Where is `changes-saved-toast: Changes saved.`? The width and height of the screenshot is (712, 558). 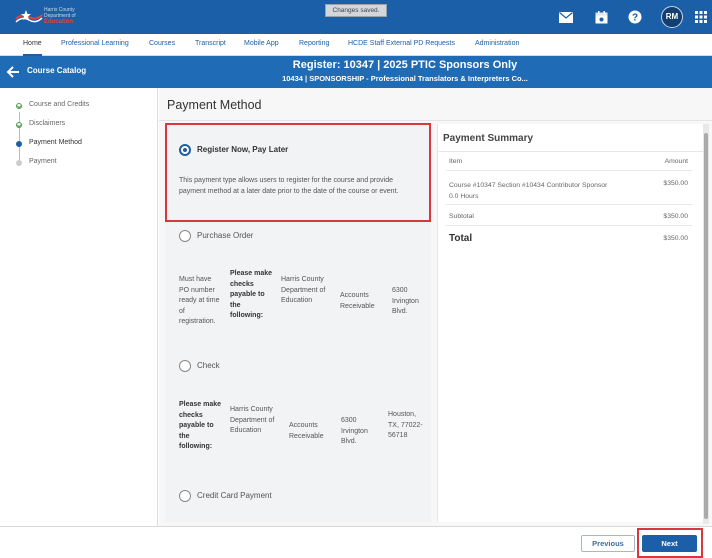
changes-saved-toast: Changes saved. is located at coordinates (356, 10).